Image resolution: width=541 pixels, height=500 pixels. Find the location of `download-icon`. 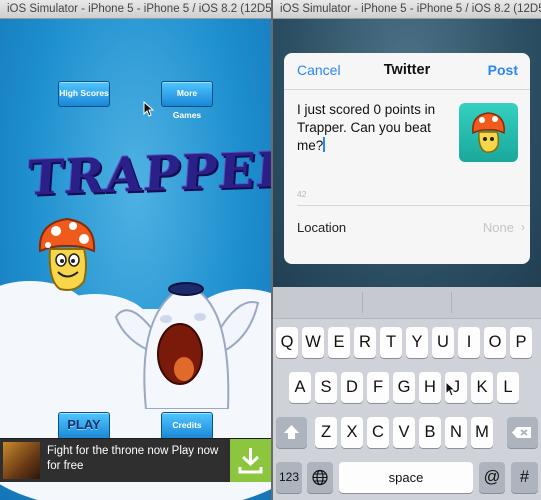

download-icon is located at coordinates (250, 461).